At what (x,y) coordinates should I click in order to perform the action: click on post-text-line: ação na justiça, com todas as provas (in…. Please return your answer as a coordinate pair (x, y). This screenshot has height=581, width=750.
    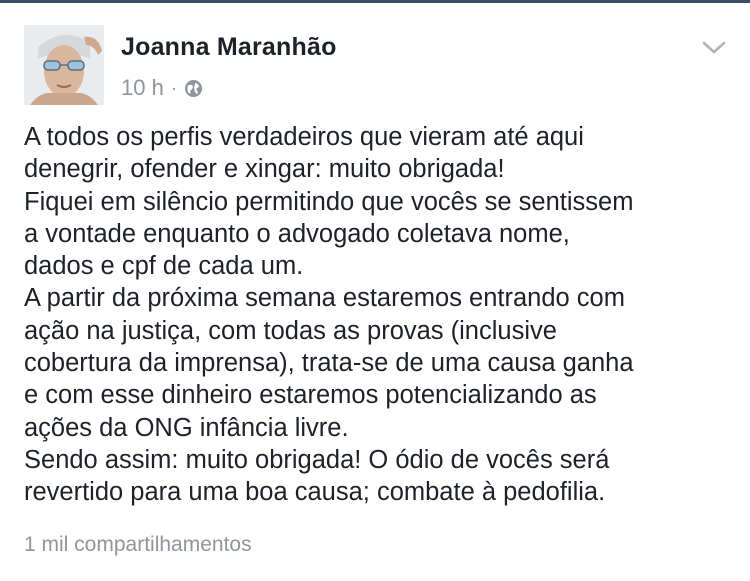
    Looking at the image, I should click on (290, 330).